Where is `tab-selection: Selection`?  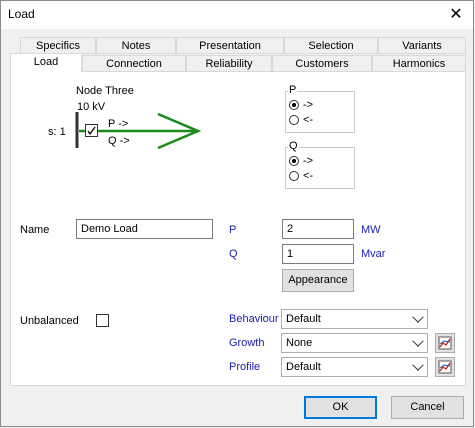
tab-selection: Selection is located at coordinates (331, 45).